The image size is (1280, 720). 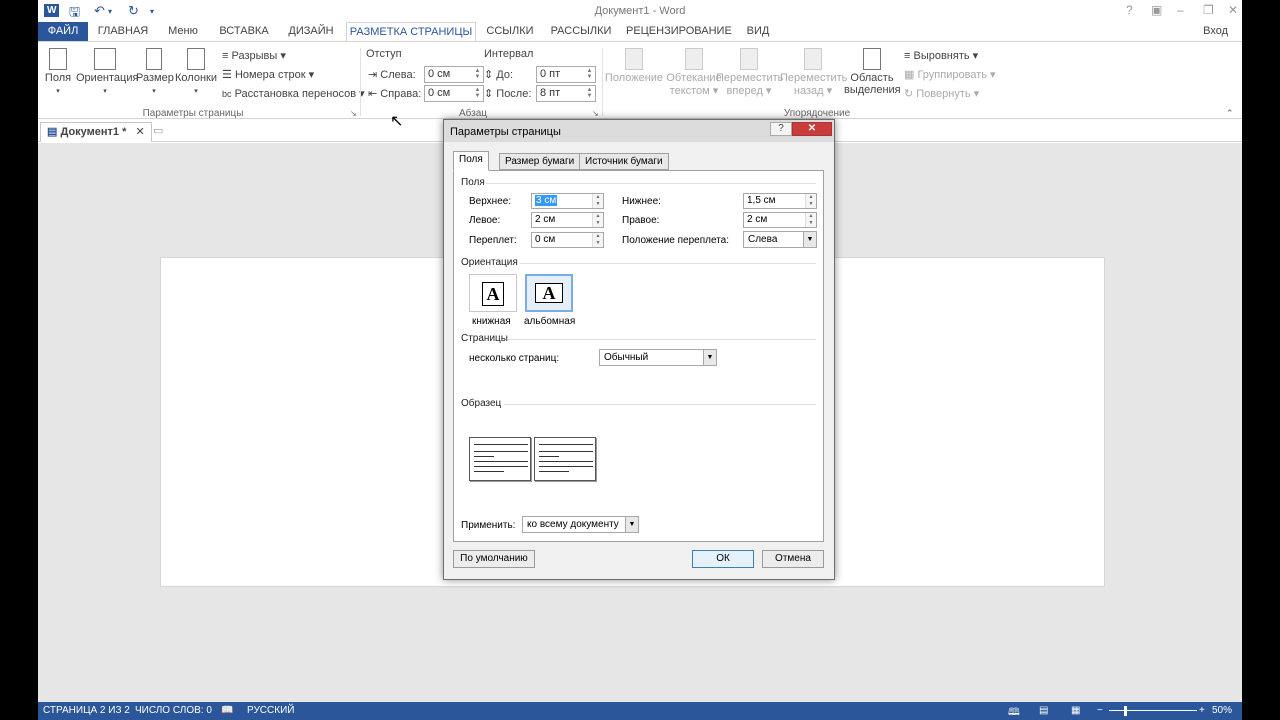 What do you see at coordinates (781, 129) in the screenshot?
I see `dialog-help-icon: ?` at bounding box center [781, 129].